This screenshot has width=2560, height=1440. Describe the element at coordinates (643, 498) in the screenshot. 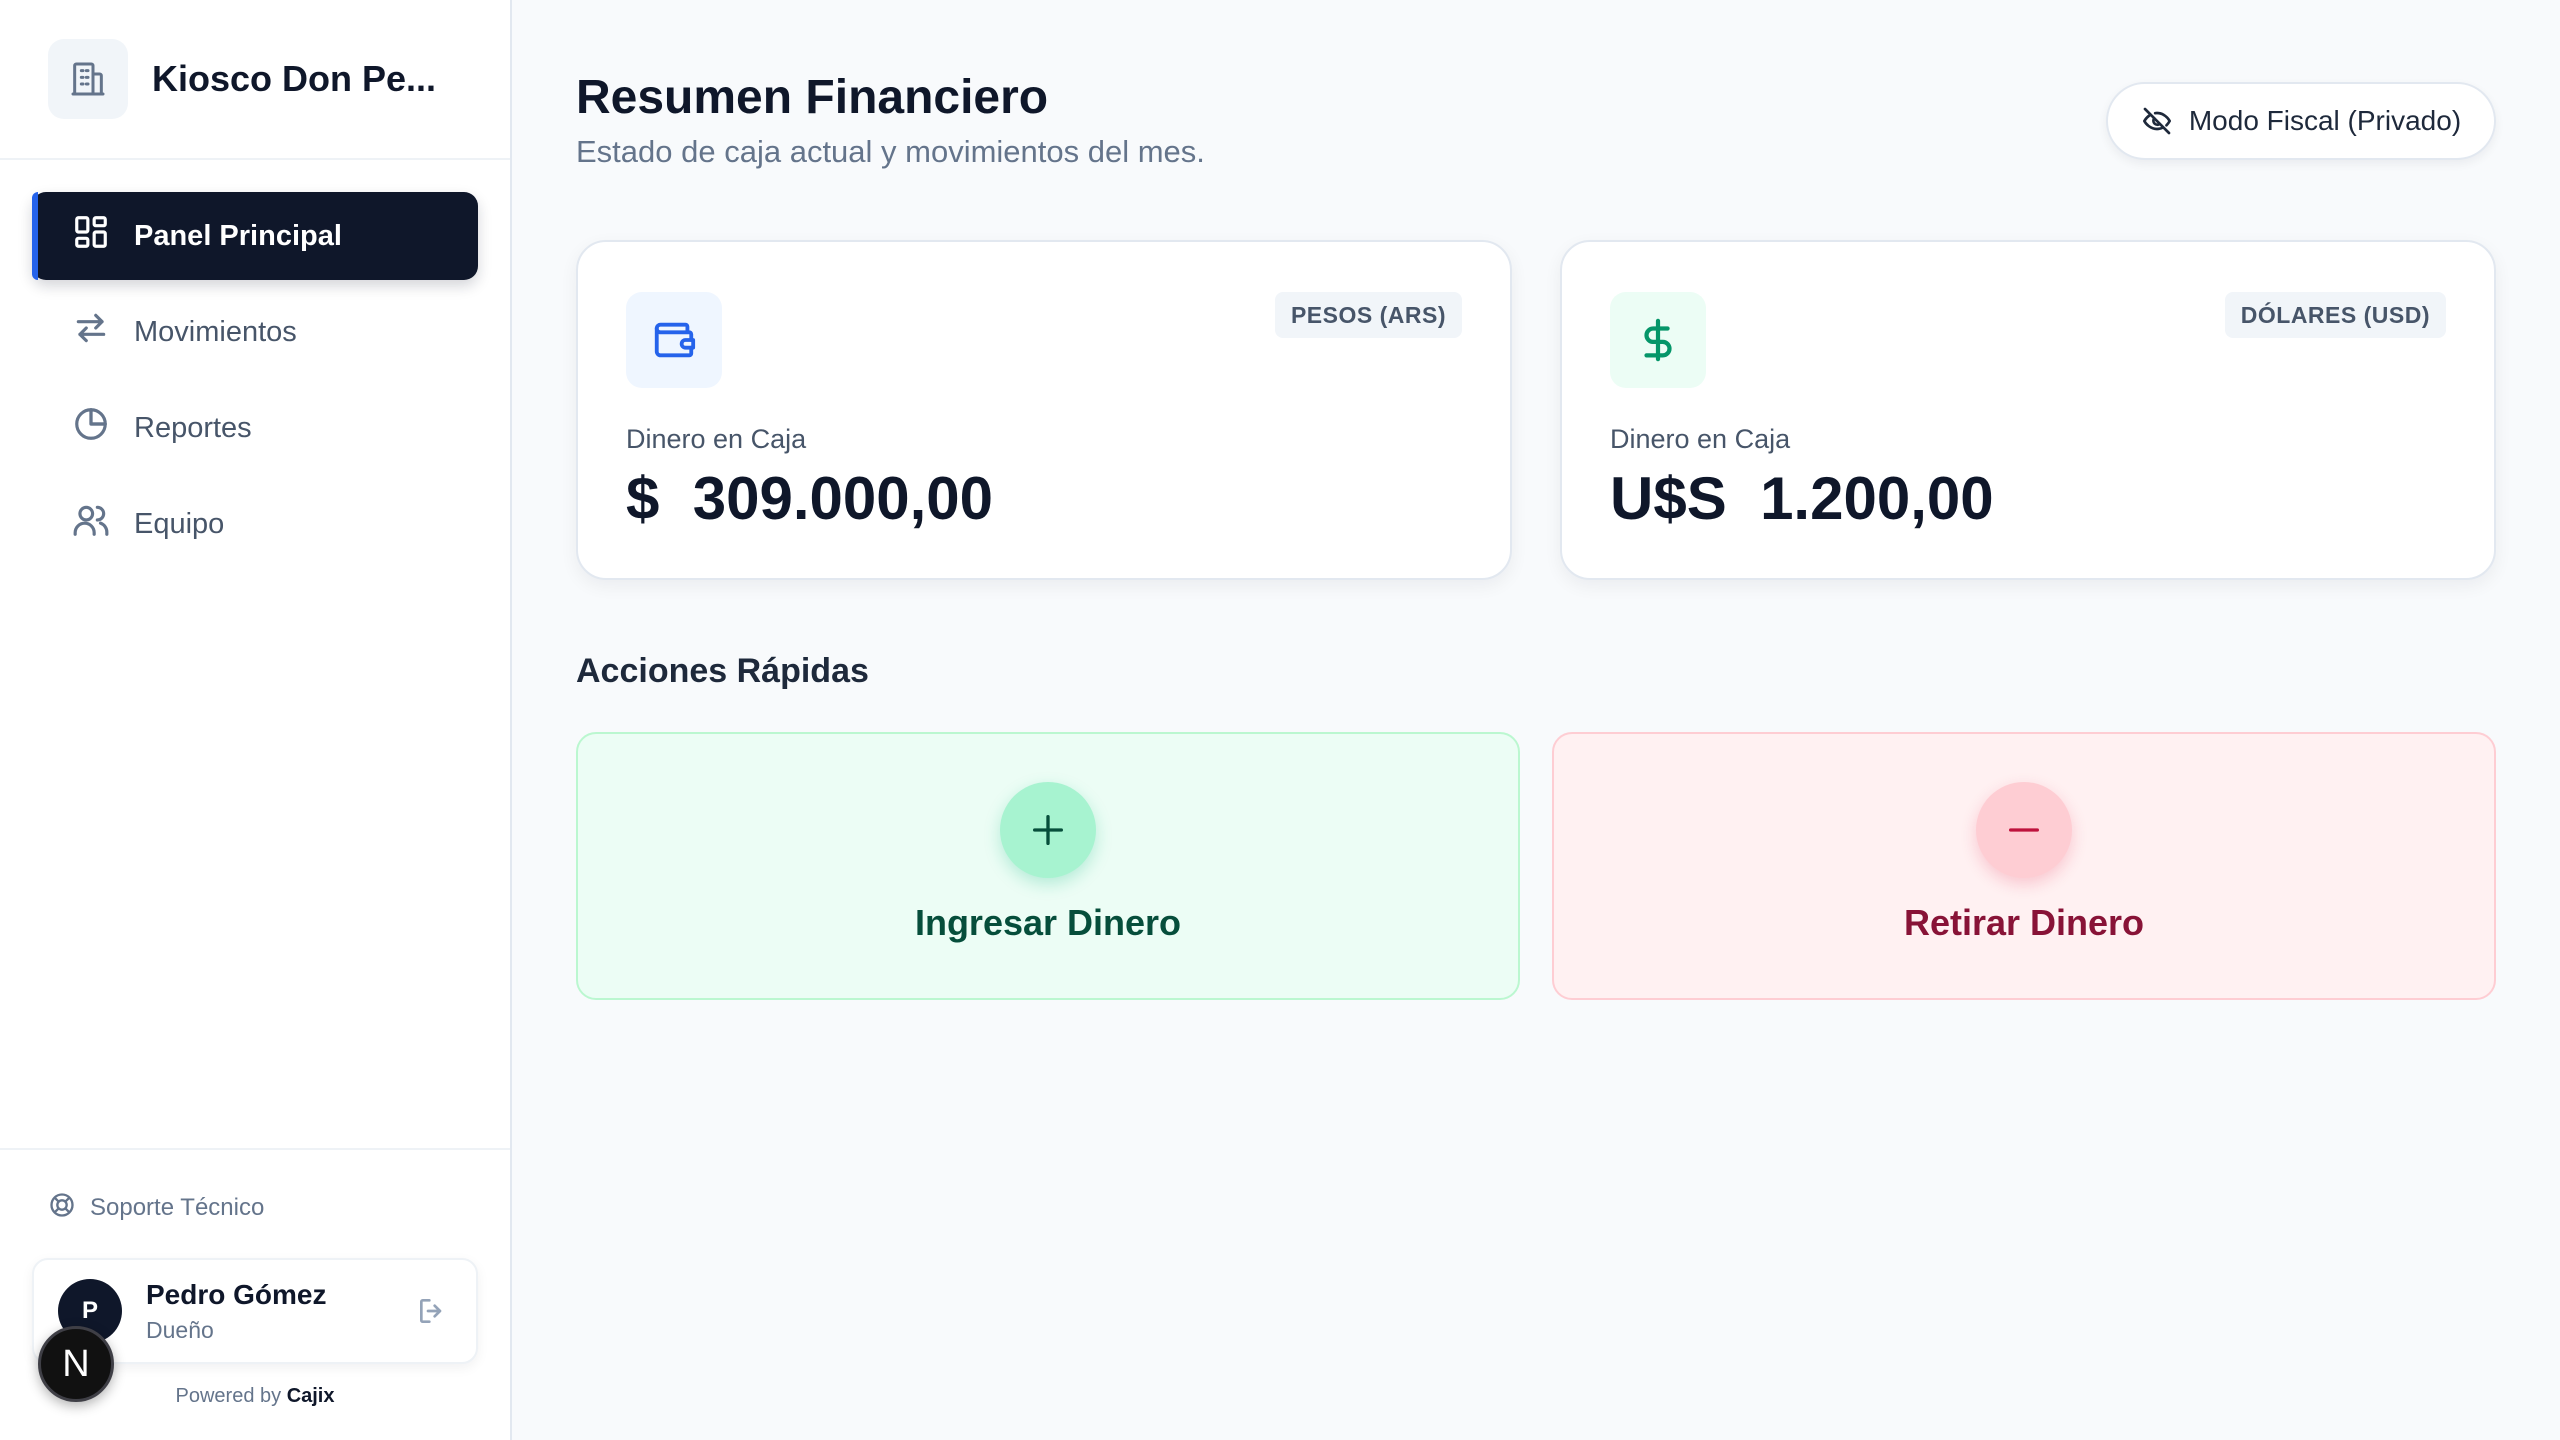

I see `currency-symbol: $` at that location.